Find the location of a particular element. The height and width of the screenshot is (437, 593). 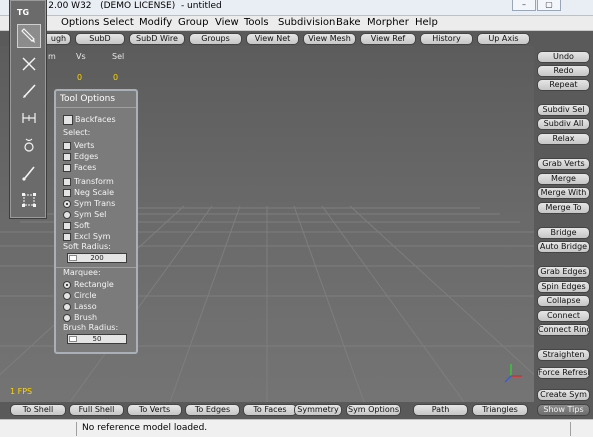

minimize-button: – is located at coordinates (524, 5).